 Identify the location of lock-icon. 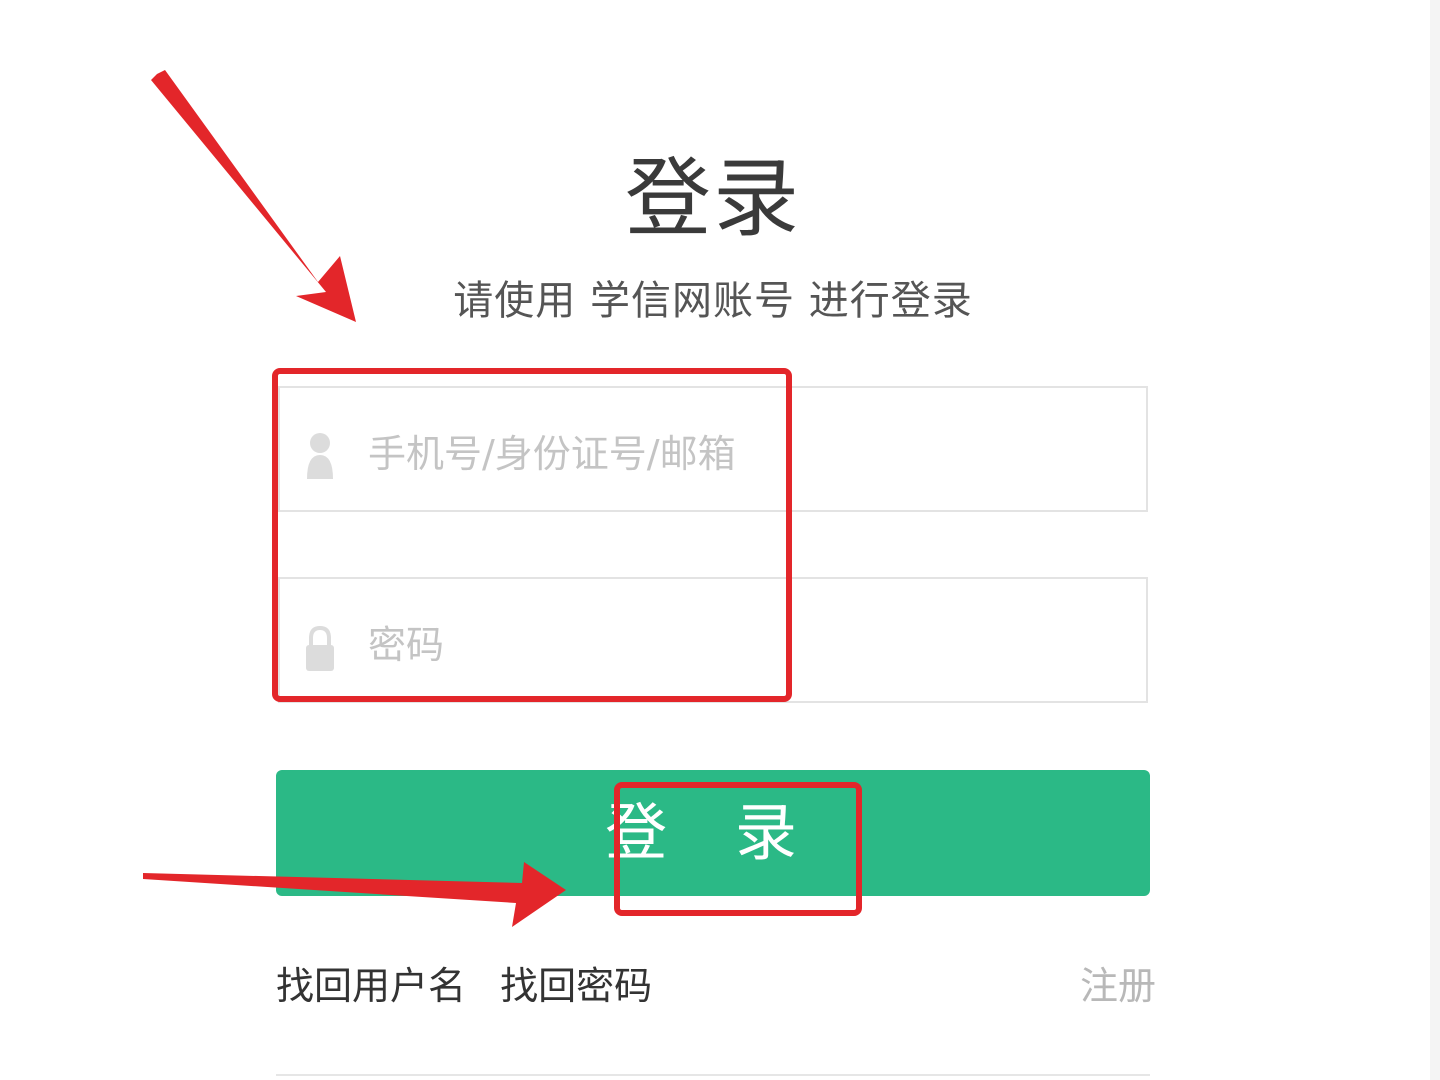
(320, 649).